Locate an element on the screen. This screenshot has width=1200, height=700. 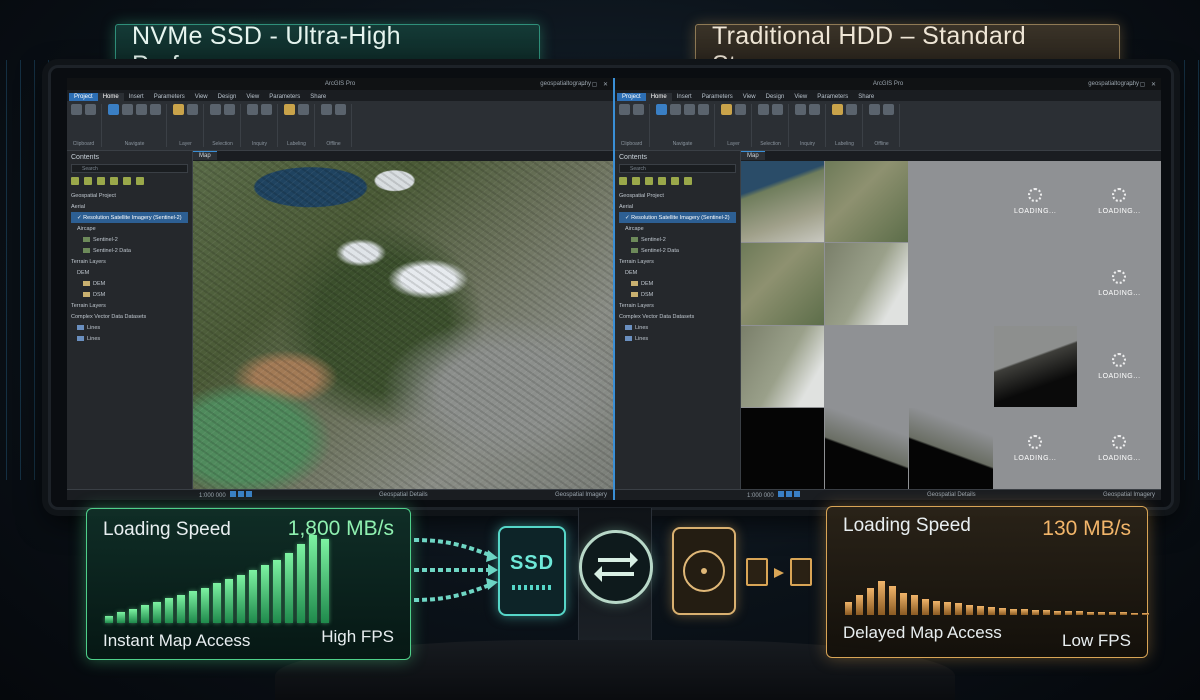
refresh-icon is located at coordinates (796, 494).